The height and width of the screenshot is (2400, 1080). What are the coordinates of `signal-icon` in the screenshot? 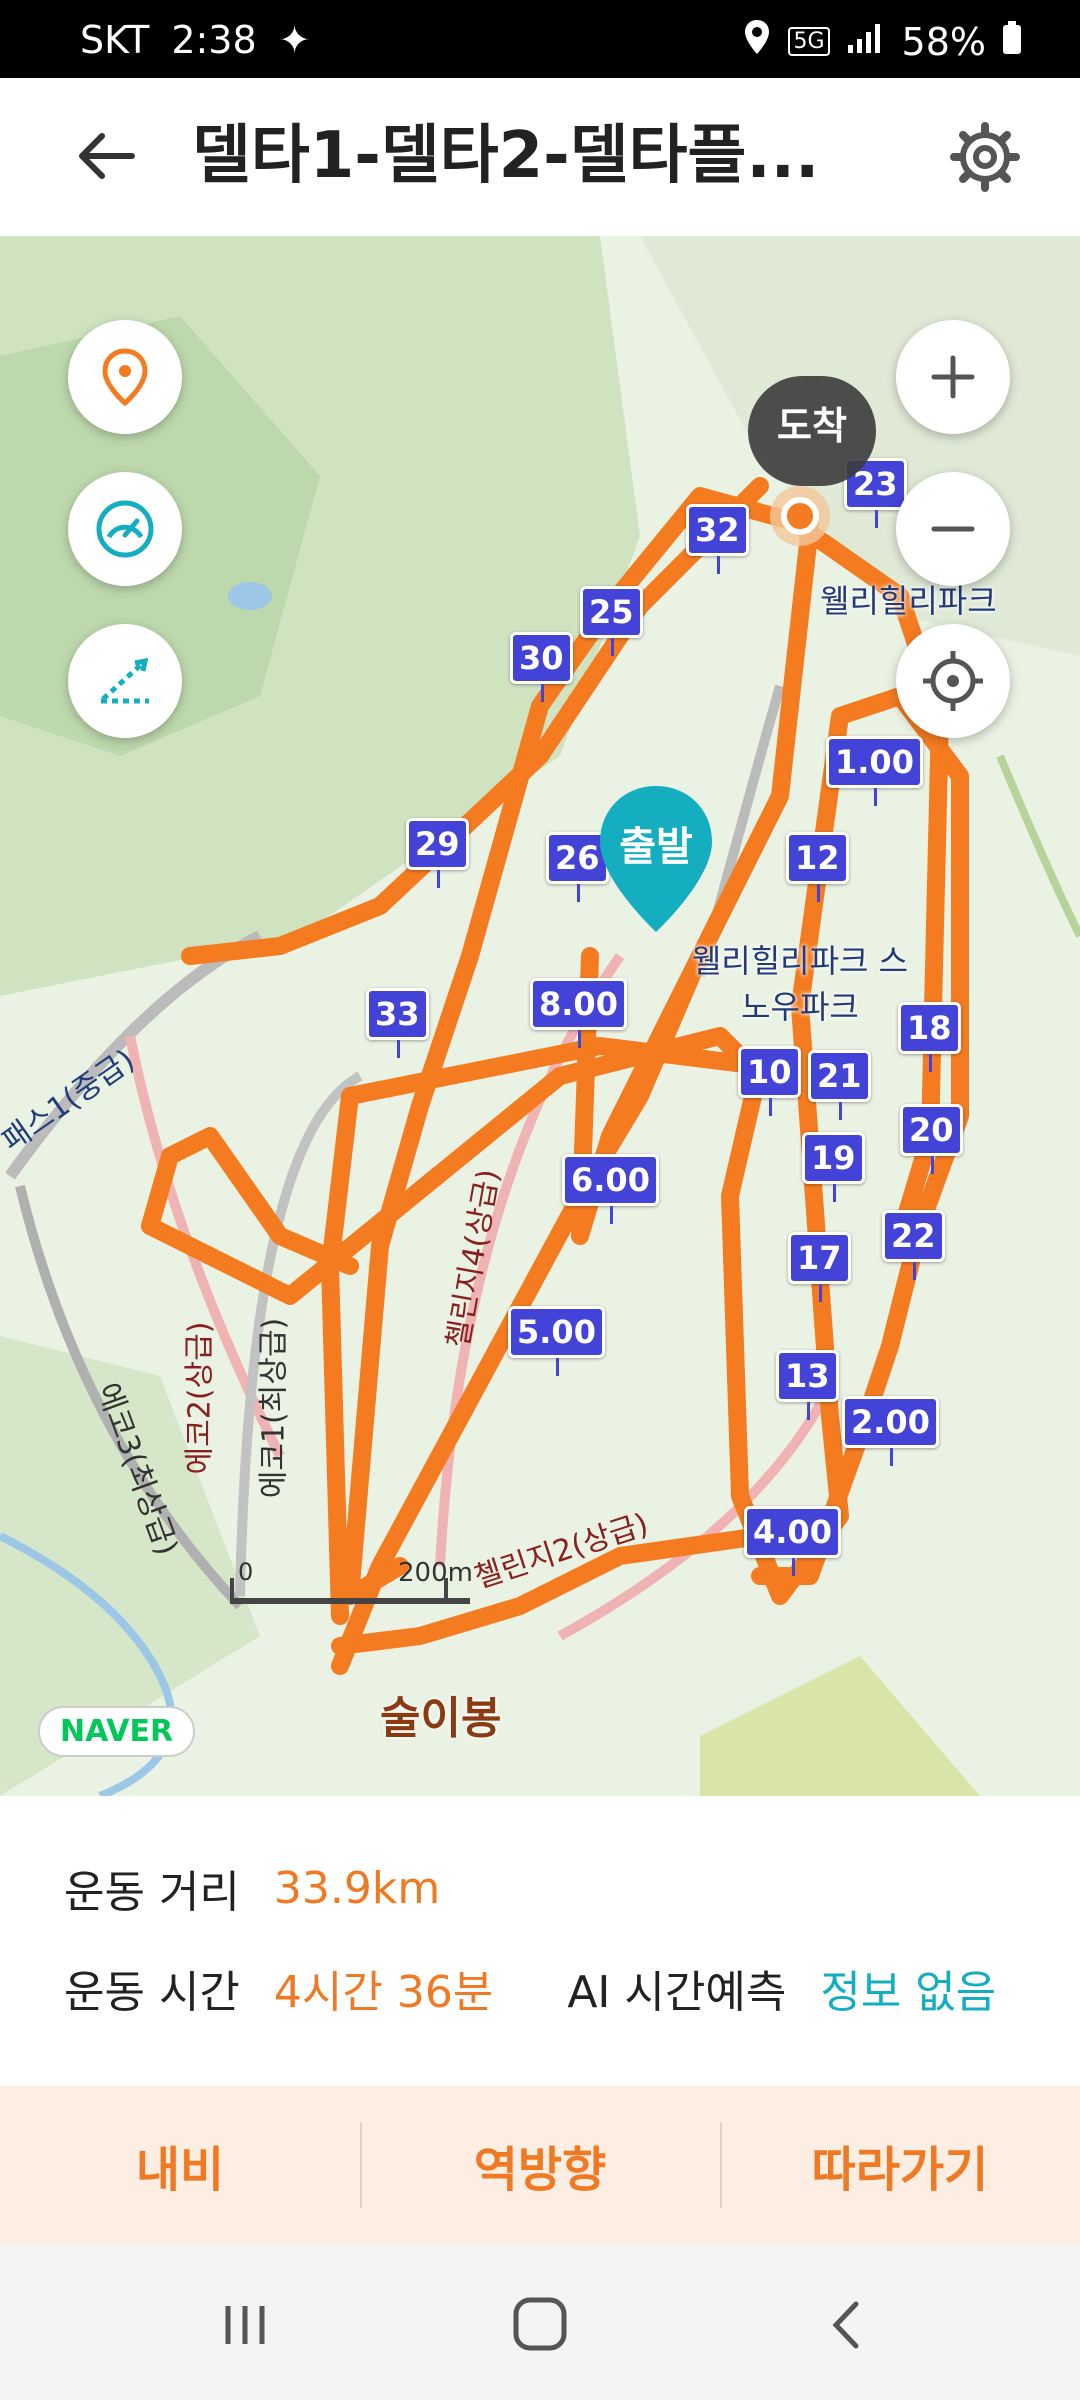 It's located at (866, 42).